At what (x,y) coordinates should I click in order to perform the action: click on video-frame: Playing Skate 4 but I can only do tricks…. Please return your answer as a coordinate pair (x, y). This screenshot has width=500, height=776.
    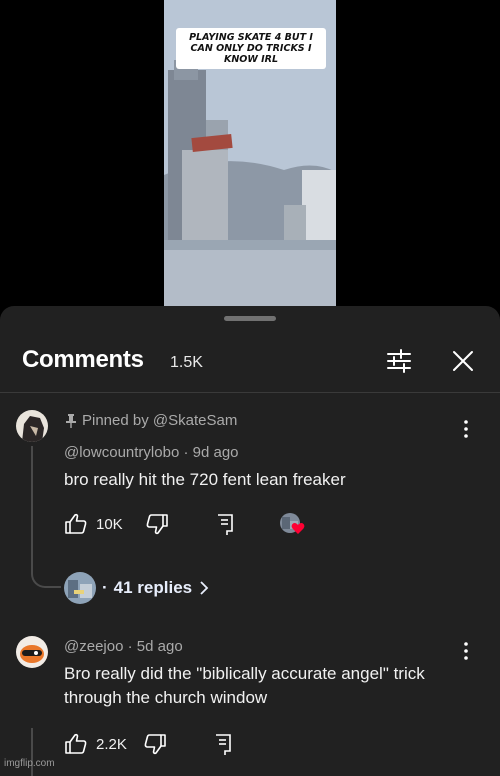
    Looking at the image, I should click on (250, 153).